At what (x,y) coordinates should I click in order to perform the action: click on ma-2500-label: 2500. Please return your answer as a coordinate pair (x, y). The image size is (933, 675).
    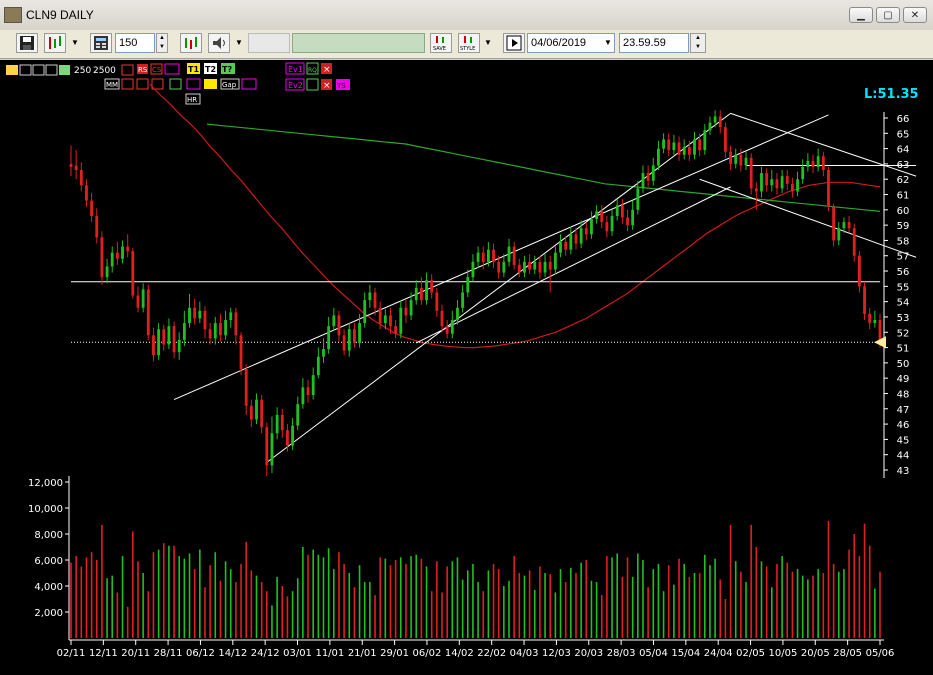
    Looking at the image, I should click on (104, 71).